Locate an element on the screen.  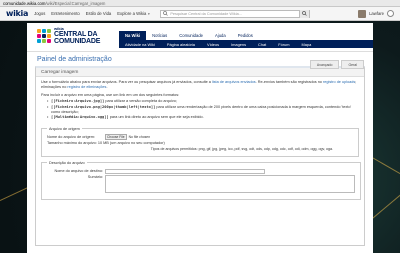
search-icon is located at coordinates (165, 14).